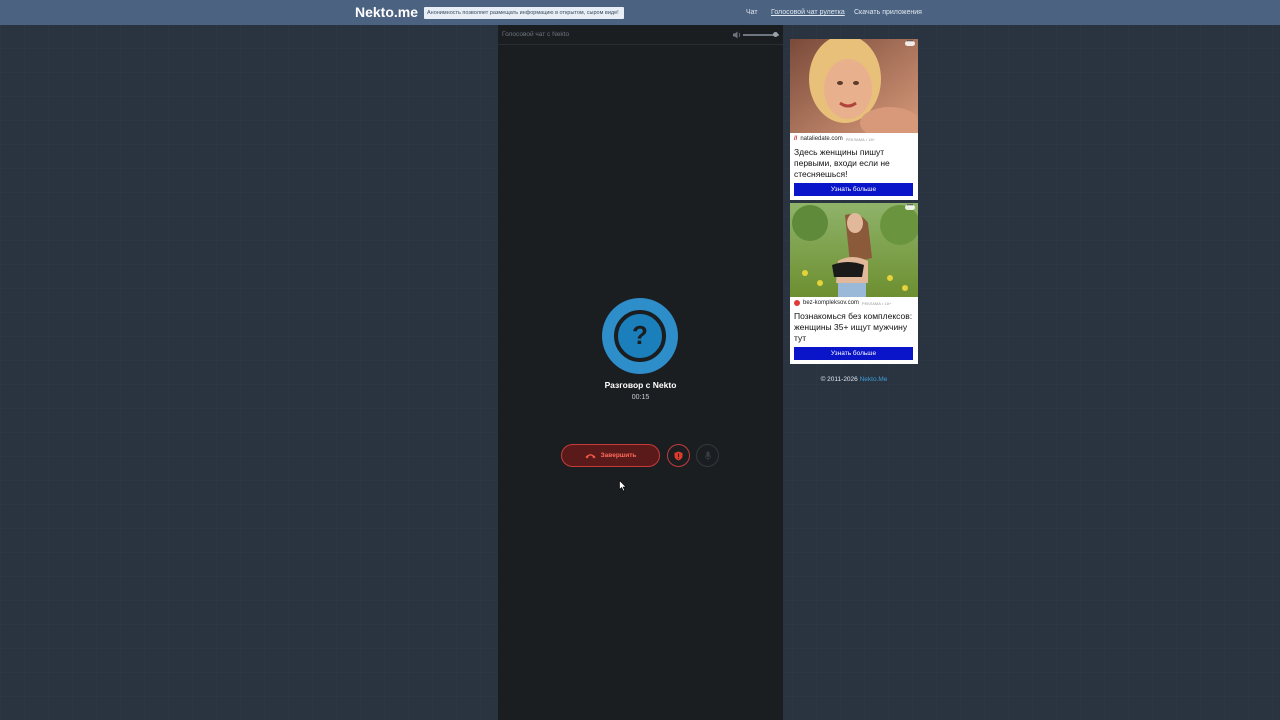 This screenshot has width=1280, height=720. I want to click on question-mark-icon: ?, so click(640, 335).